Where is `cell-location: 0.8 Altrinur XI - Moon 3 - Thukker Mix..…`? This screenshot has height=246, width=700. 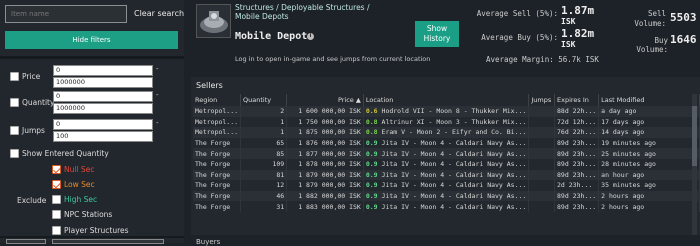
cell-location: 0.8 Altrinur XI - Moon 3 - Thukker Mix..… is located at coordinates (446, 122).